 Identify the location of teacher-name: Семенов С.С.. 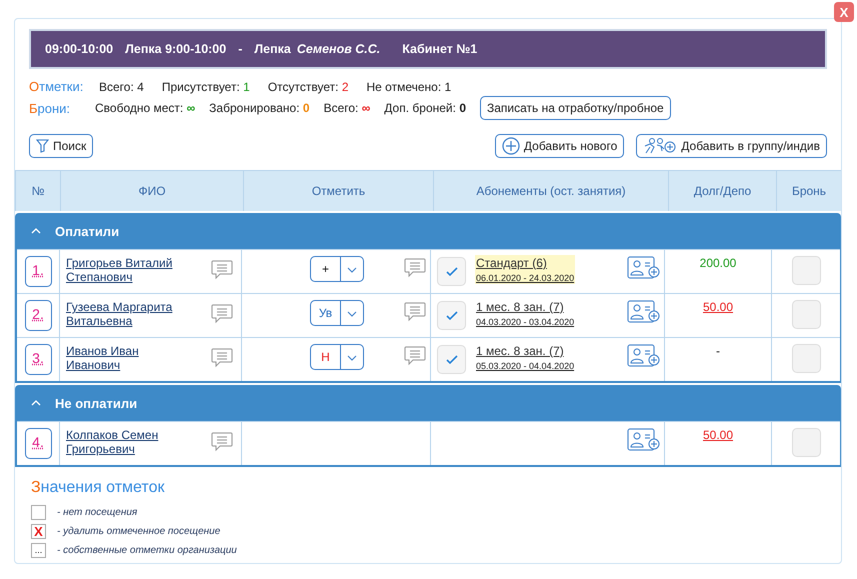
(338, 49).